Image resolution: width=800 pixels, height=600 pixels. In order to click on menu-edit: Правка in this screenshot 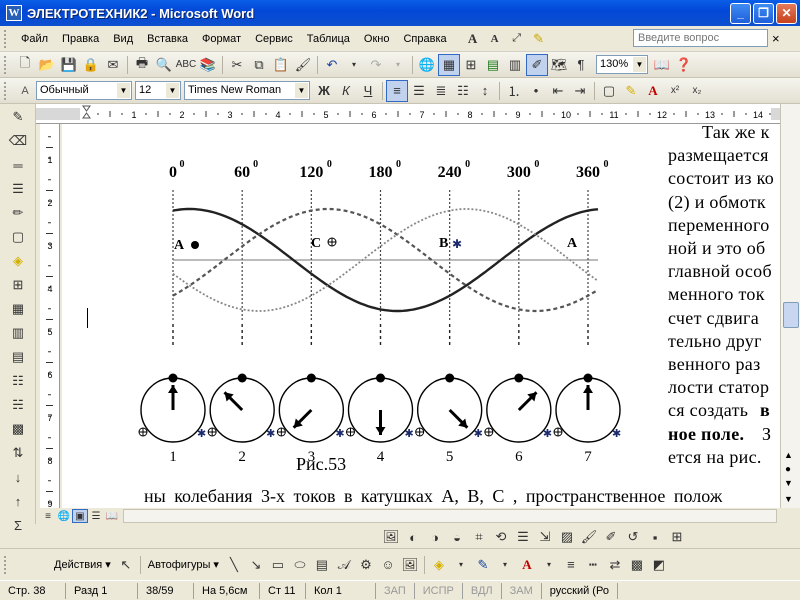, I will do `click(80, 39)`.